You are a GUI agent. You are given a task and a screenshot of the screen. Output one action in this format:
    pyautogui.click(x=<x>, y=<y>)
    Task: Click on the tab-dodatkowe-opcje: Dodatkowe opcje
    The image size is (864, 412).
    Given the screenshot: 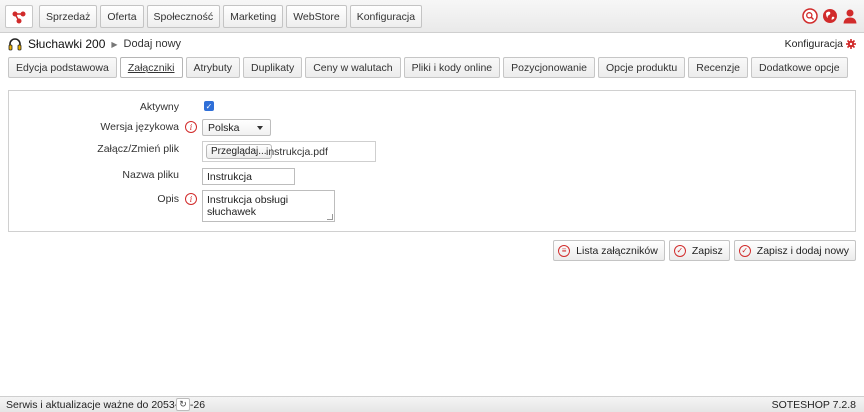 What is the action you would take?
    pyautogui.click(x=799, y=67)
    